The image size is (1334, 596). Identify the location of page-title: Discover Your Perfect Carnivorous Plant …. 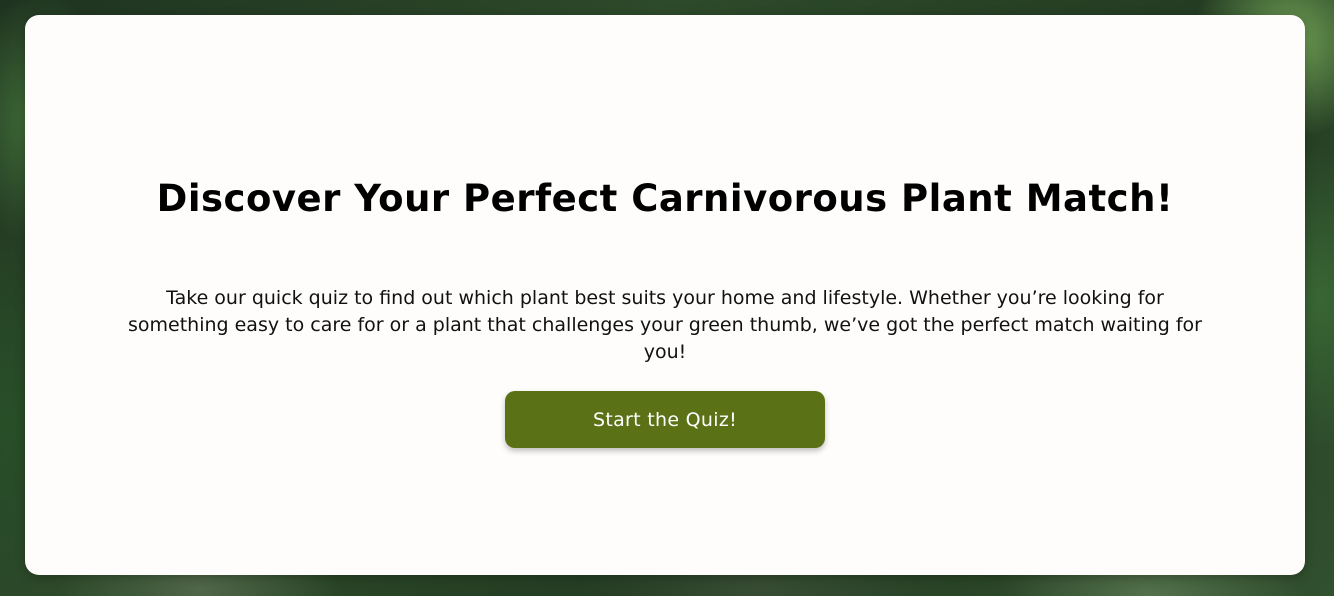
(665, 198).